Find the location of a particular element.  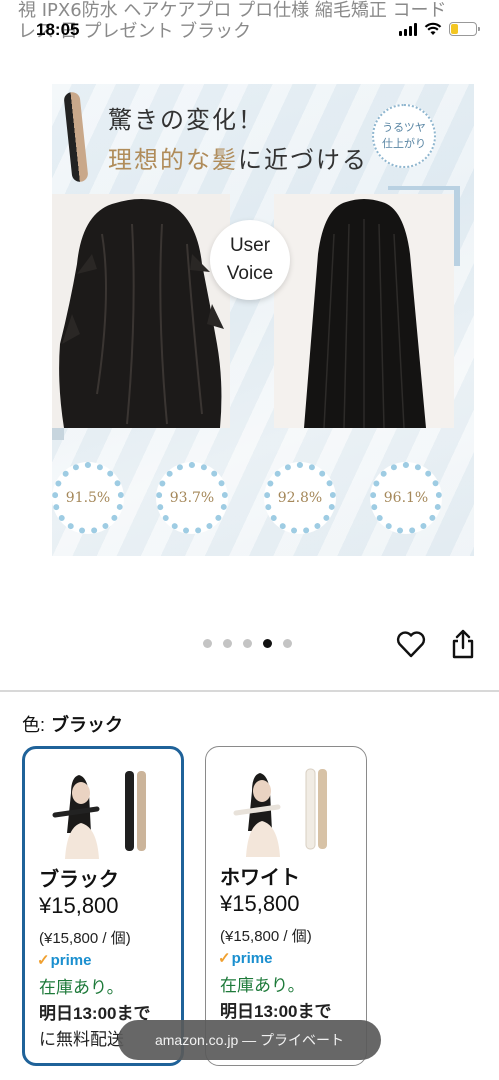

stat-circle: 92.8% is located at coordinates (300, 498).